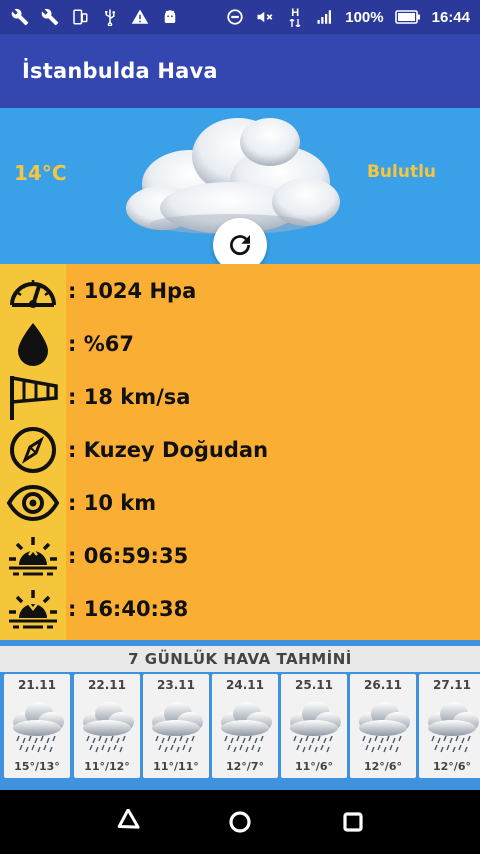  What do you see at coordinates (107, 685) in the screenshot?
I see `forecast-date: 22.11` at bounding box center [107, 685].